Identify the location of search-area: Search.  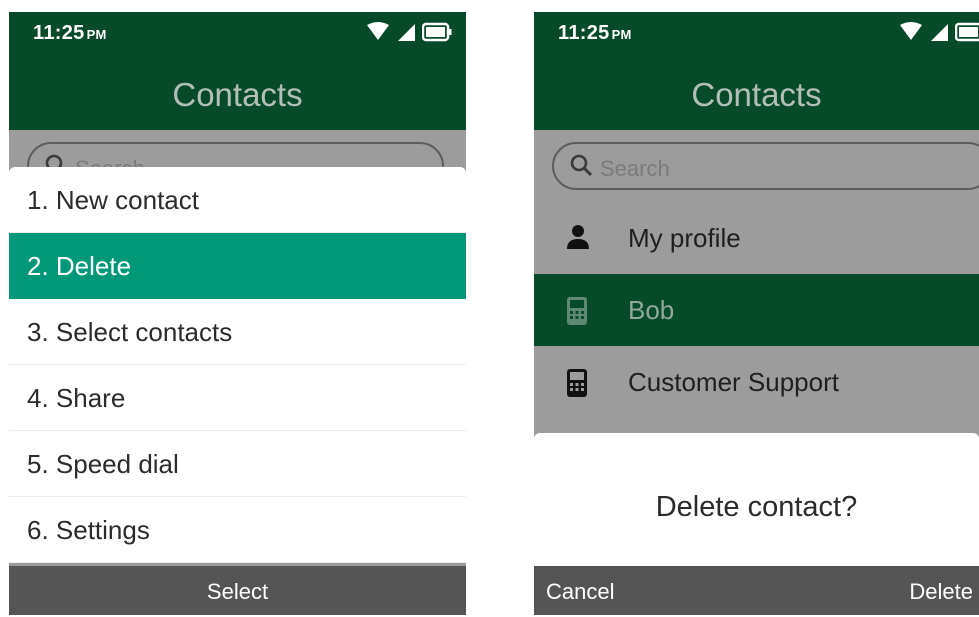
(756, 162).